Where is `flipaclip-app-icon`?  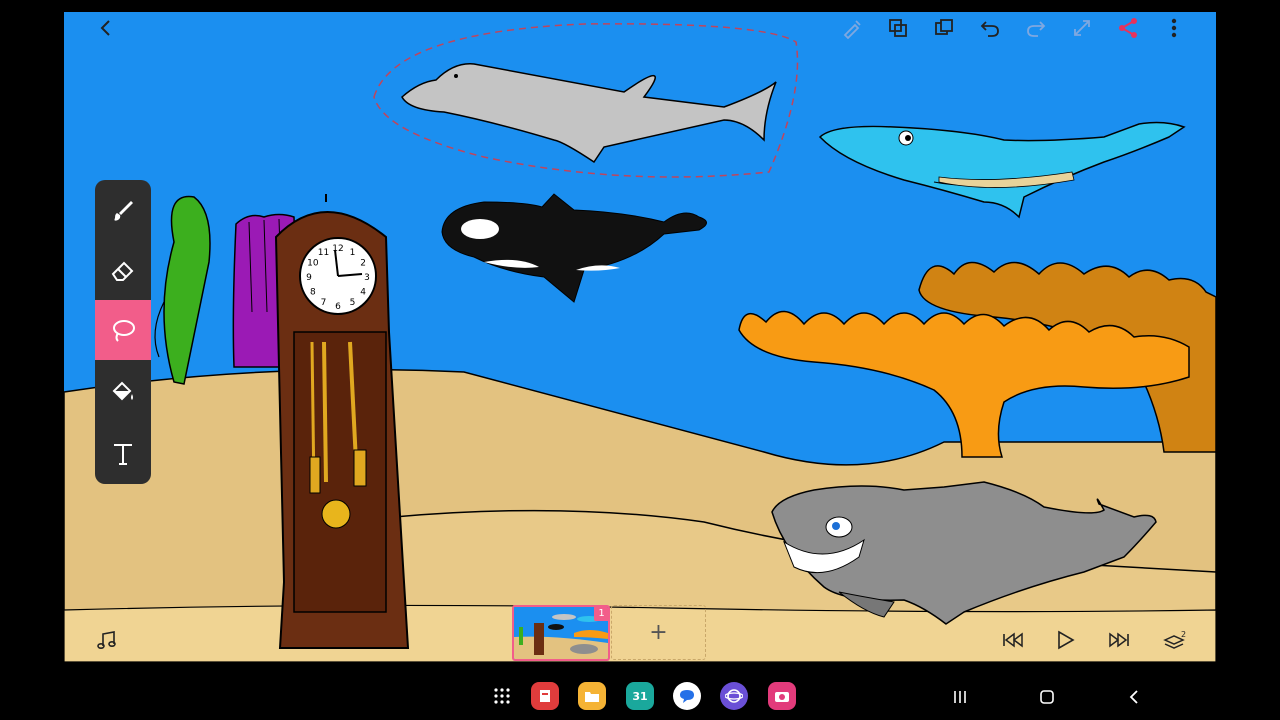
flipaclip-app-icon is located at coordinates (545, 696).